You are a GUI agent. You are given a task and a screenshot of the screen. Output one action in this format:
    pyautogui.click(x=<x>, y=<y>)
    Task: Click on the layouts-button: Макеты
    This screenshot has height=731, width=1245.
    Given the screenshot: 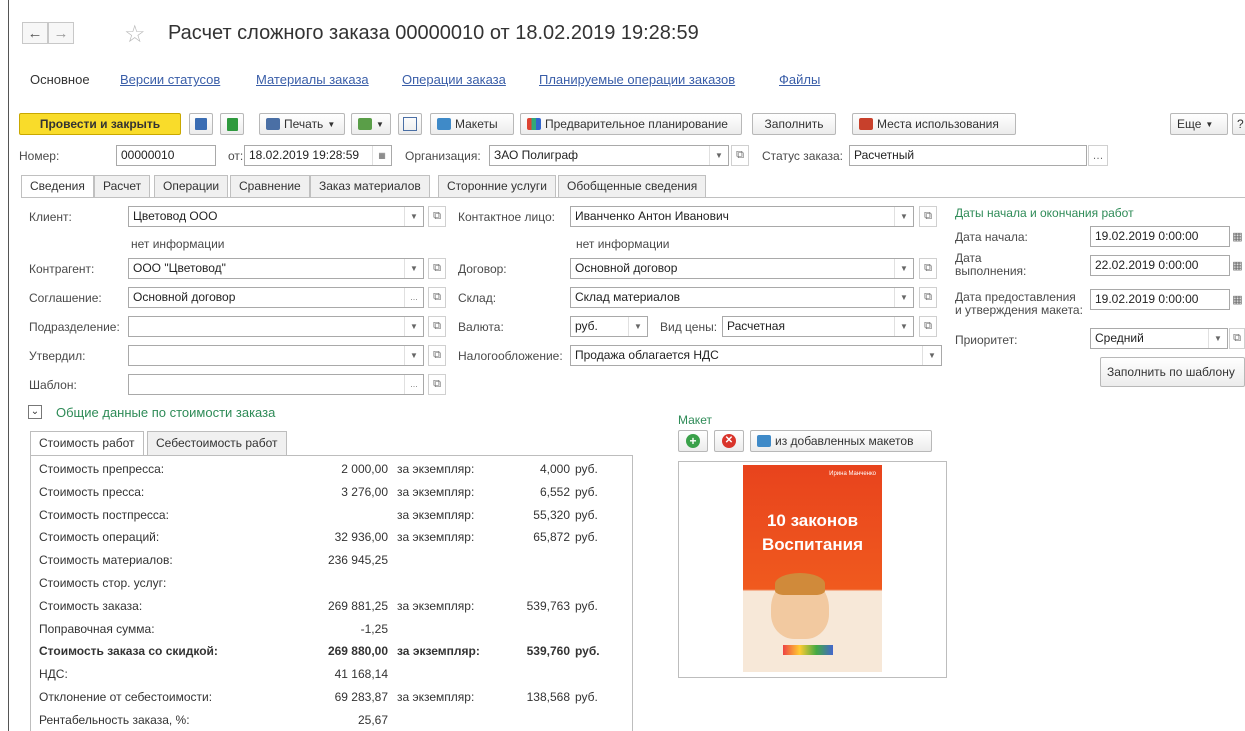 What is the action you would take?
    pyautogui.click(x=472, y=124)
    